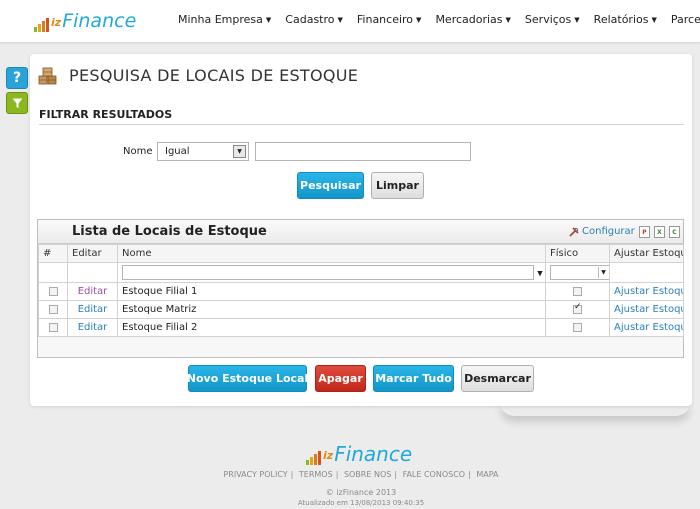 The width and height of the screenshot is (700, 509). What do you see at coordinates (47, 76) in the screenshot?
I see `boxes-icon` at bounding box center [47, 76].